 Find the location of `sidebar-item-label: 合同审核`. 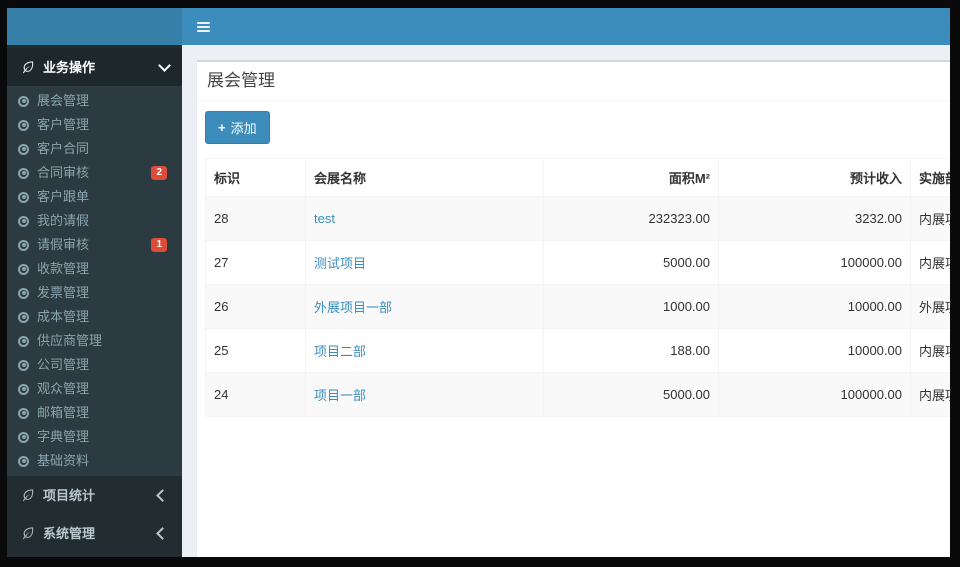

sidebar-item-label: 合同审核 is located at coordinates (63, 172).